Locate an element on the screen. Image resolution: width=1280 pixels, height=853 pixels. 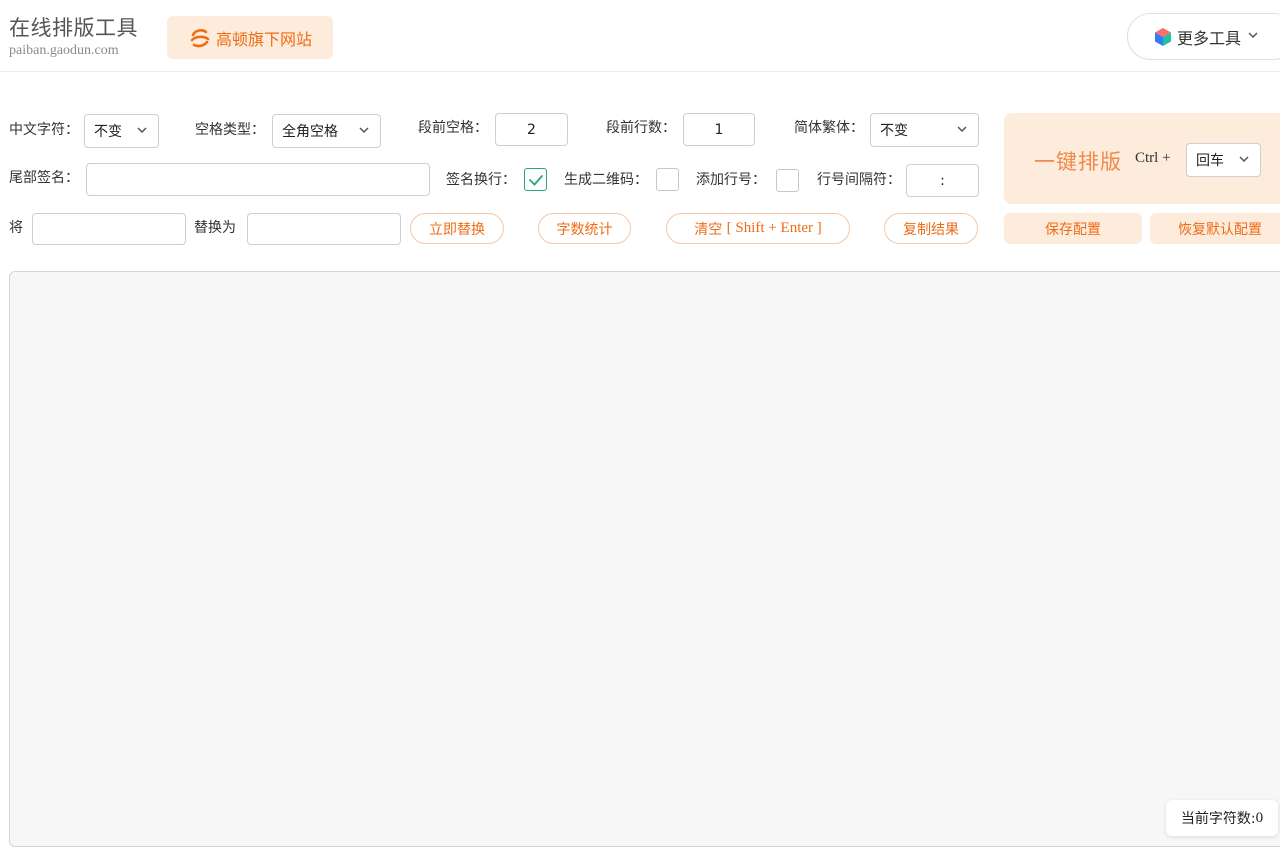
clear-button-label: 清空 is located at coordinates (710, 229).